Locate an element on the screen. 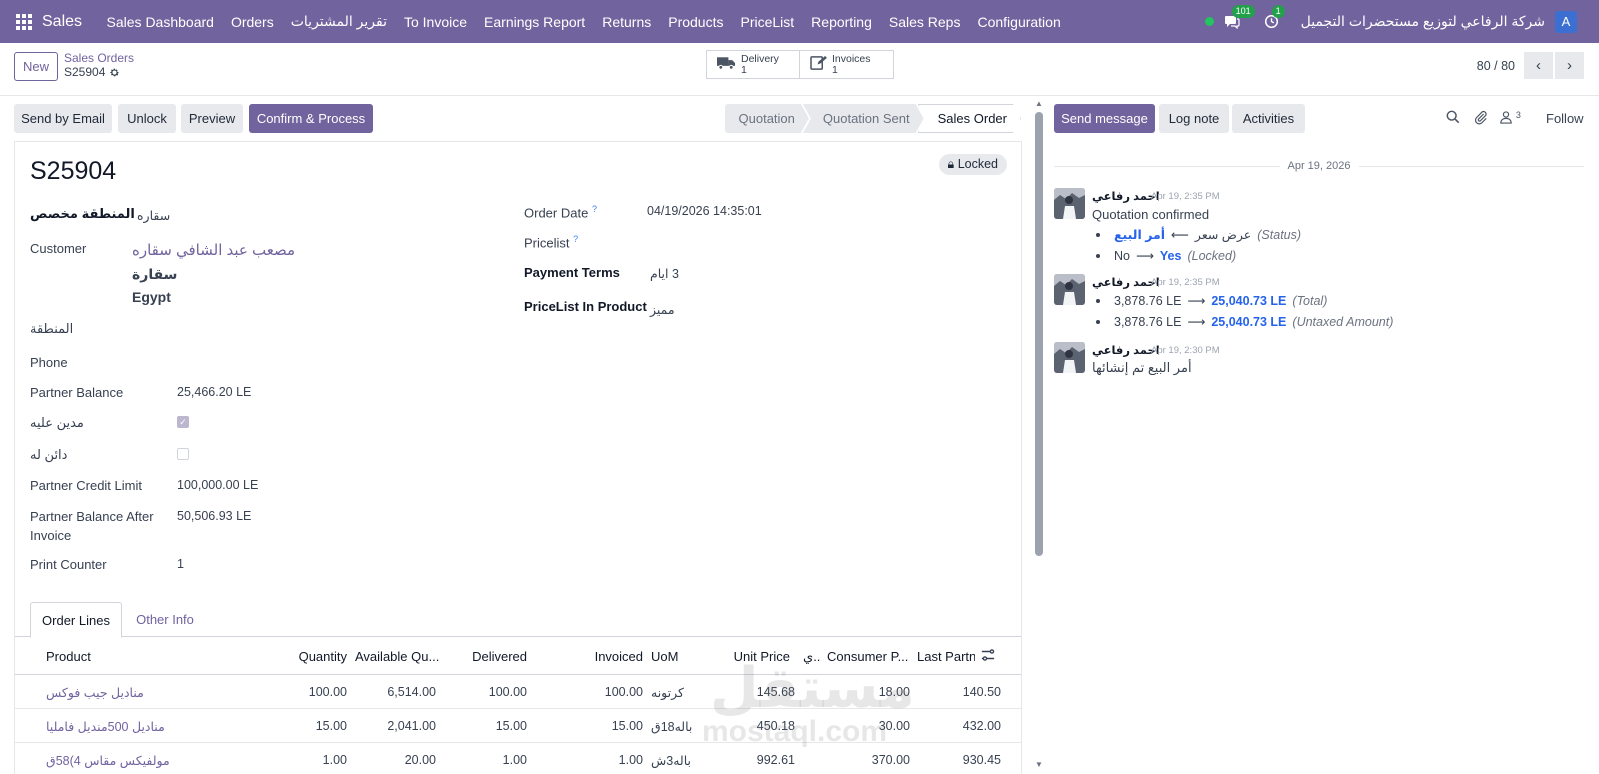 The image size is (1599, 774). creditor-checkbox is located at coordinates (183, 454).